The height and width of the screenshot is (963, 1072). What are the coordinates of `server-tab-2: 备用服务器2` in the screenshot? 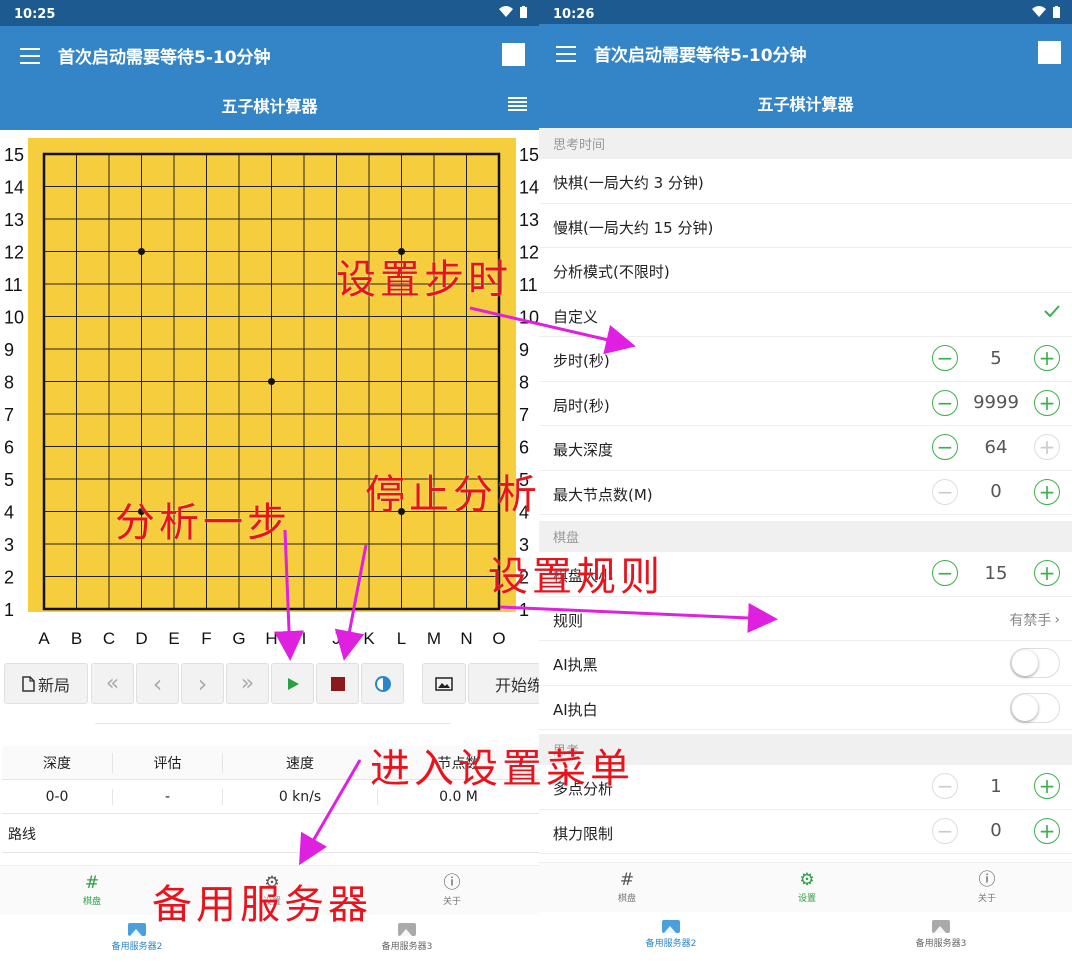 It's located at (671, 934).